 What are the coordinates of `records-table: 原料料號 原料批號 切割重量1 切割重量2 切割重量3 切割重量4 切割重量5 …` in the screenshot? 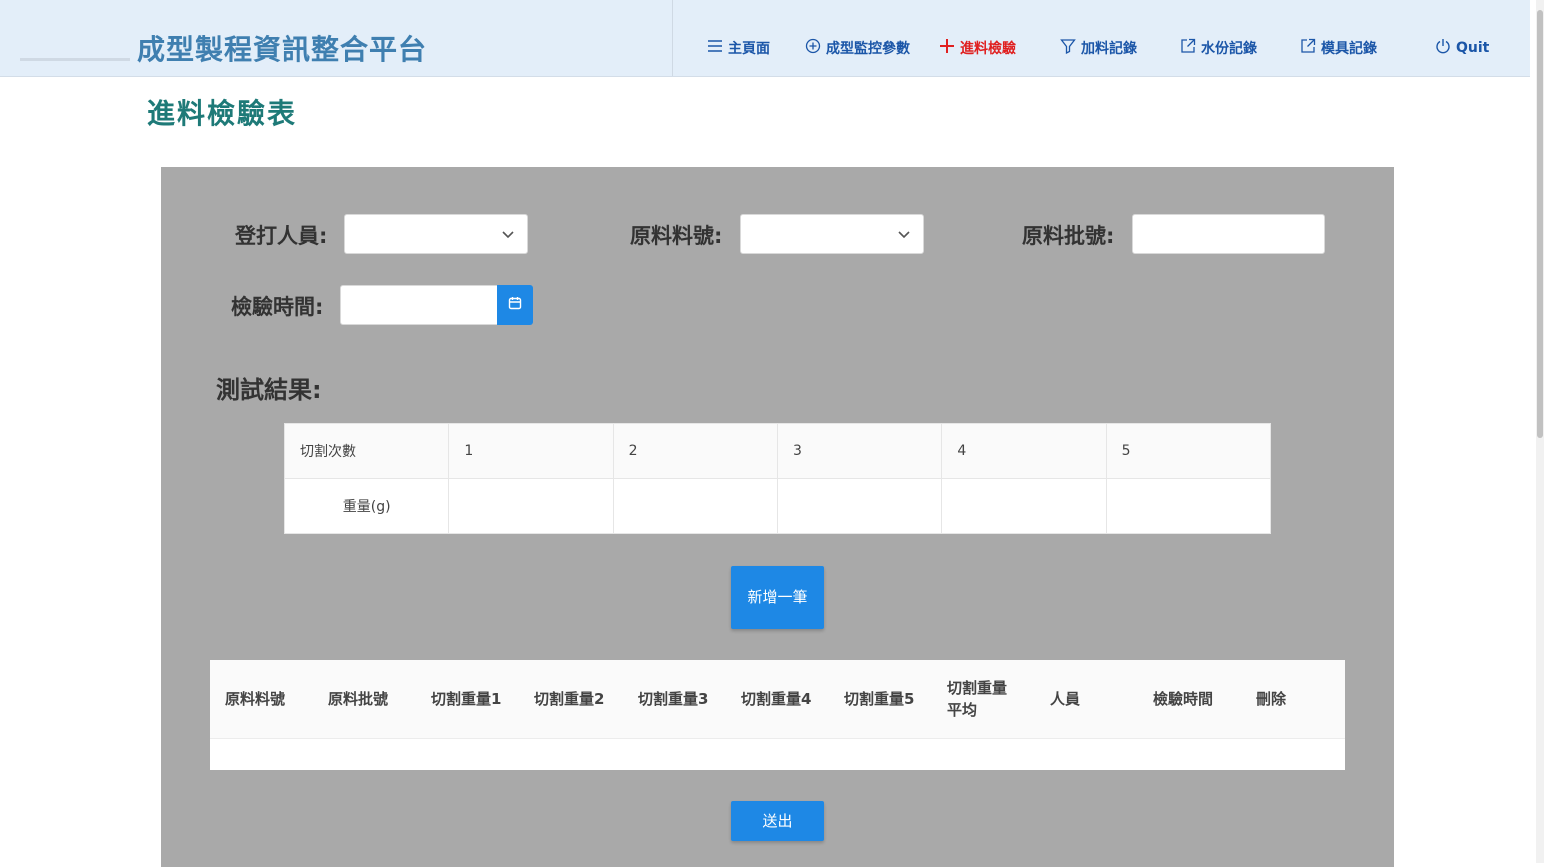 It's located at (777, 715).